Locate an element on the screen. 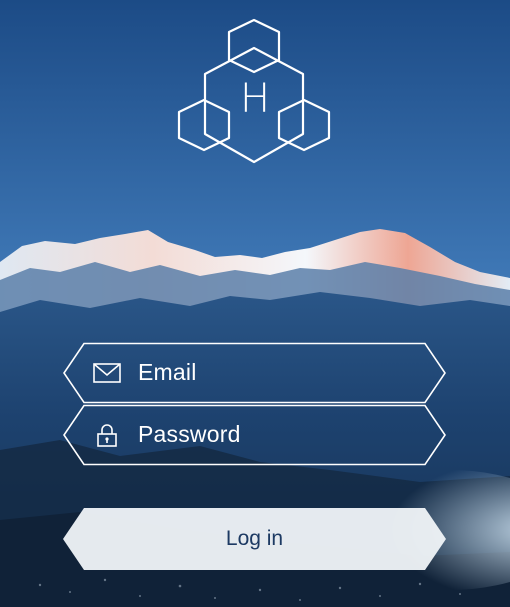  login-button-label: Log in is located at coordinates (254, 538).